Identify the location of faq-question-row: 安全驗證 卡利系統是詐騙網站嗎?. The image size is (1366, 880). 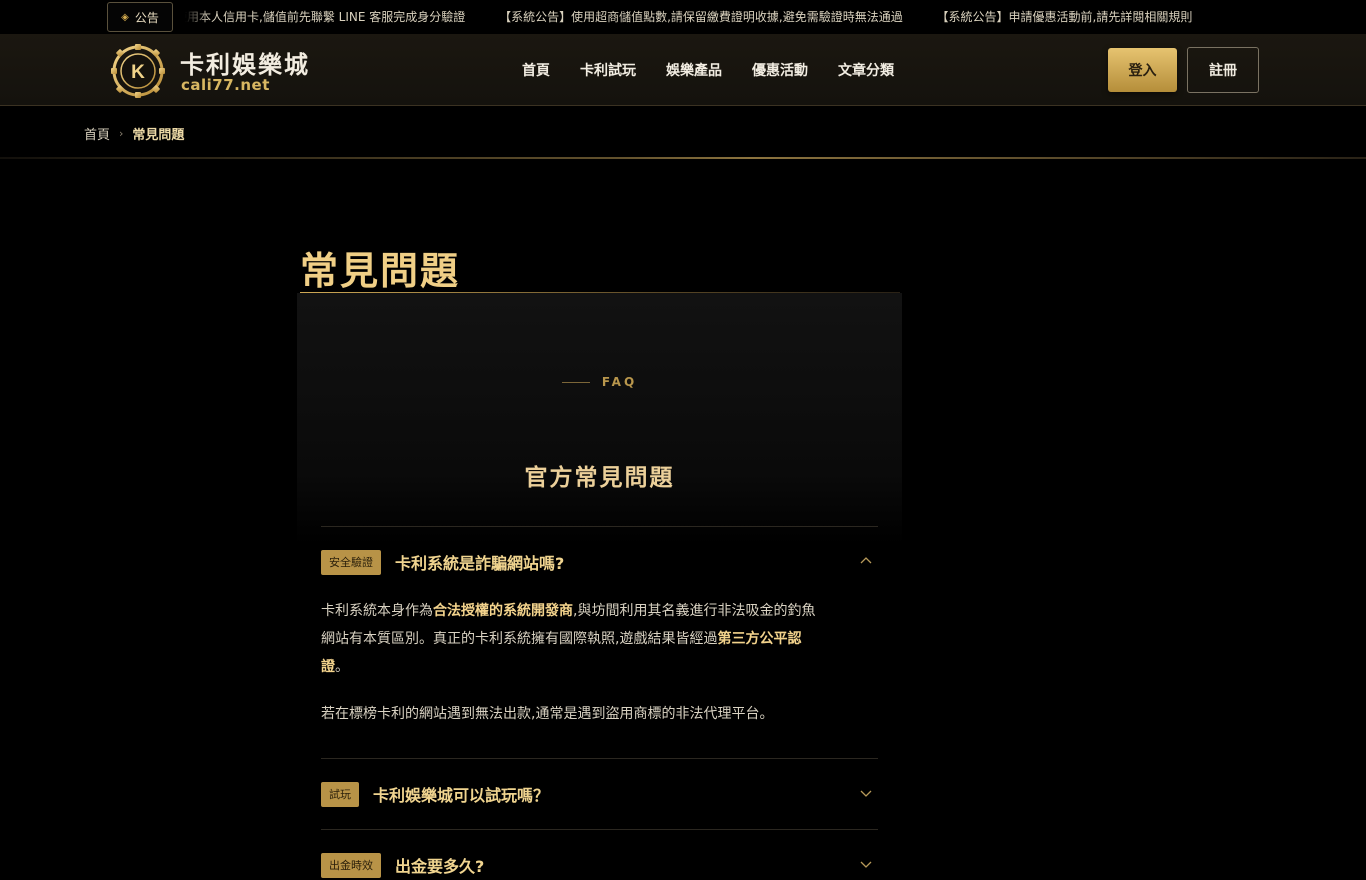
(599, 562).